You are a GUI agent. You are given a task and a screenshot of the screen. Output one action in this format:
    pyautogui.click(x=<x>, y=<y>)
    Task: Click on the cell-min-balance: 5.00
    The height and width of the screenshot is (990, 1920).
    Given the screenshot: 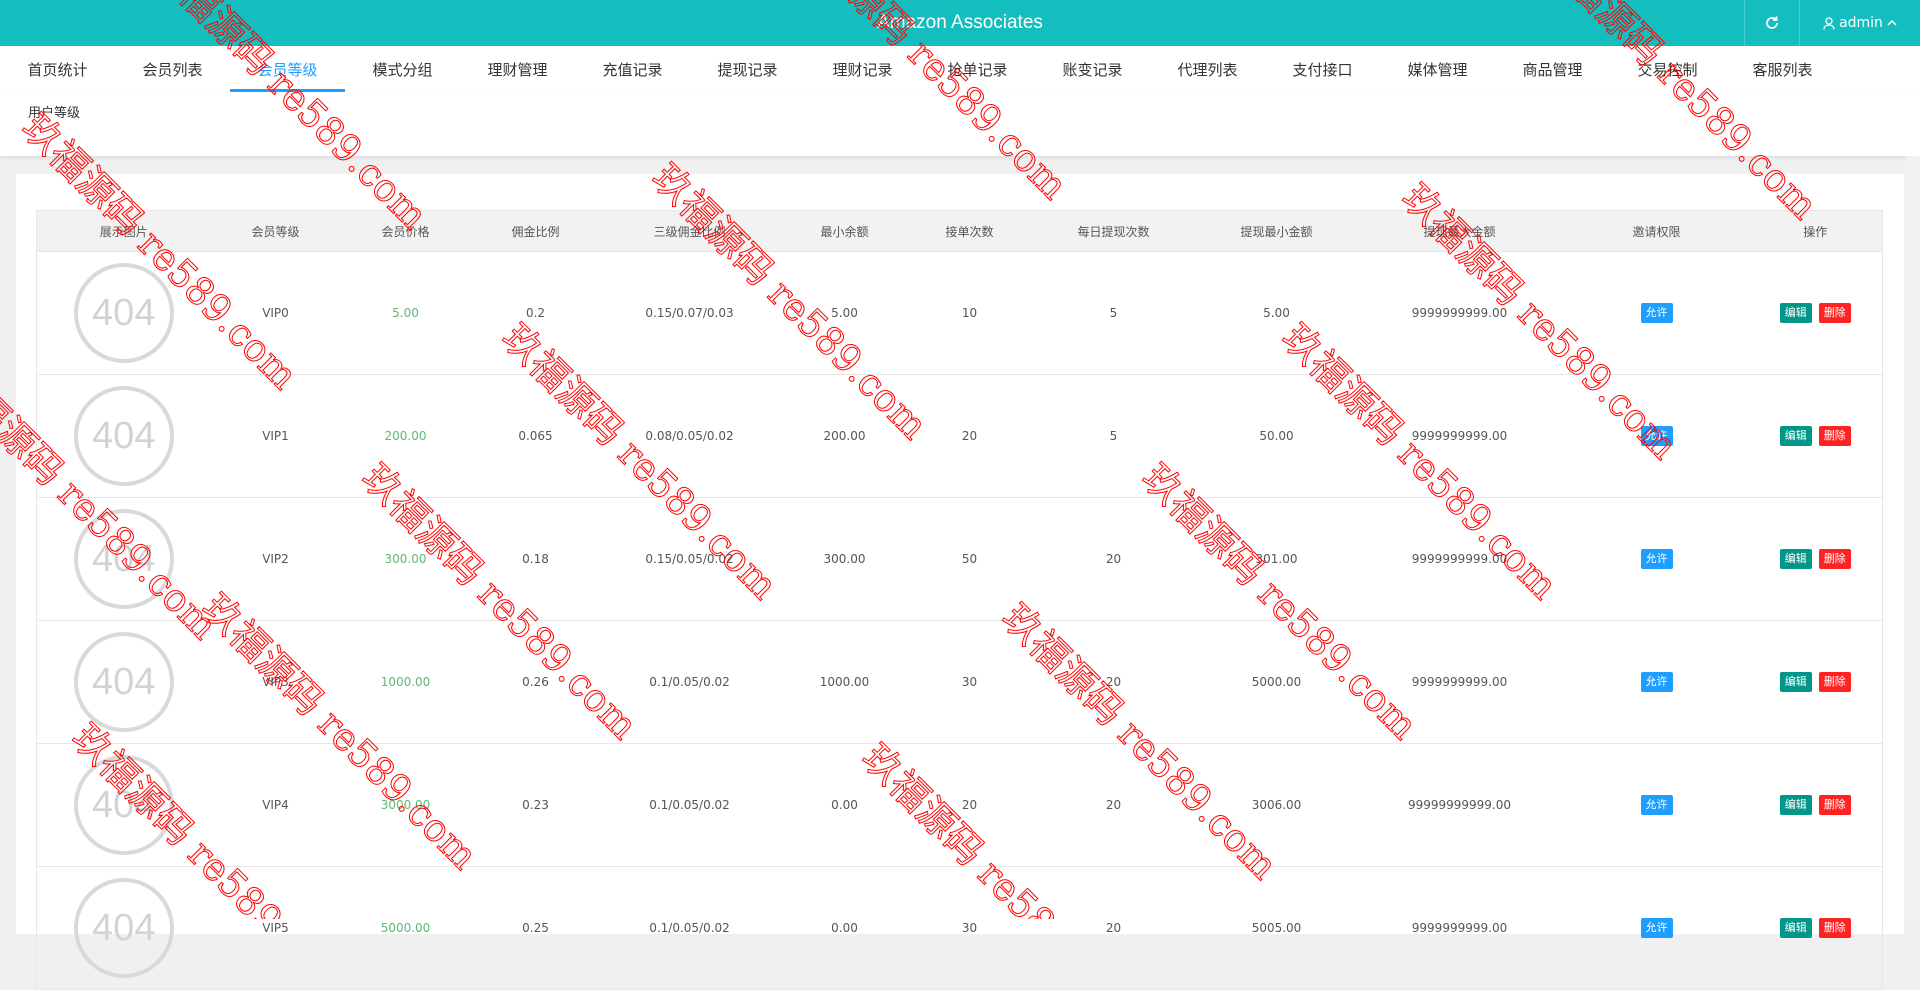 What is the action you would take?
    pyautogui.click(x=844, y=313)
    